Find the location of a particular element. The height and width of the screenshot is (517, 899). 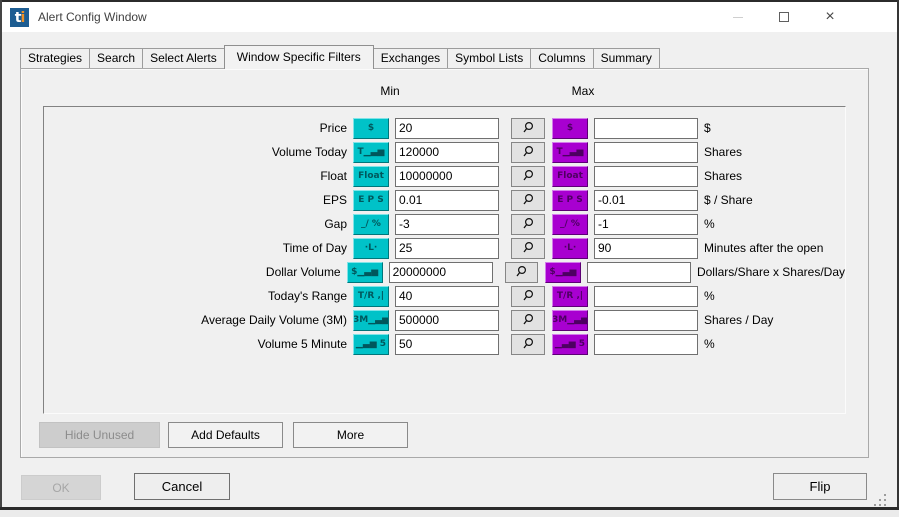

min-filter-icon-button: $ is located at coordinates (371, 128).